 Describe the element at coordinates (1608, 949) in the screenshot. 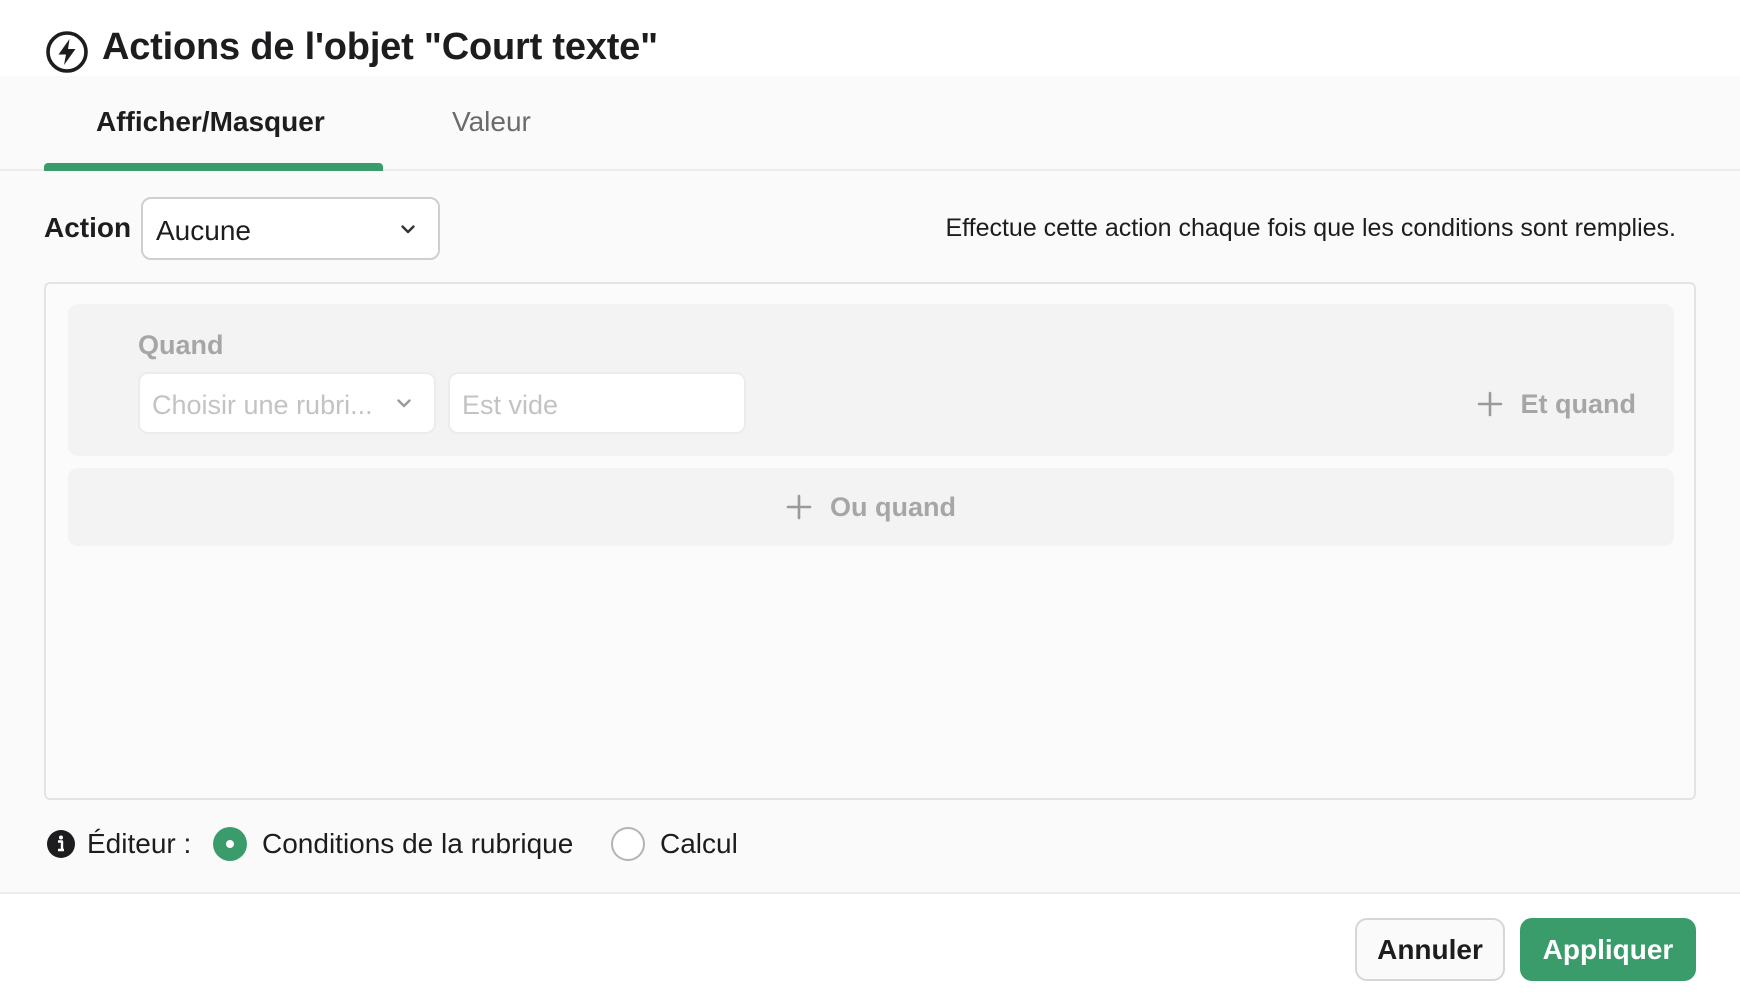

I see `apply-button: Appliquer` at that location.